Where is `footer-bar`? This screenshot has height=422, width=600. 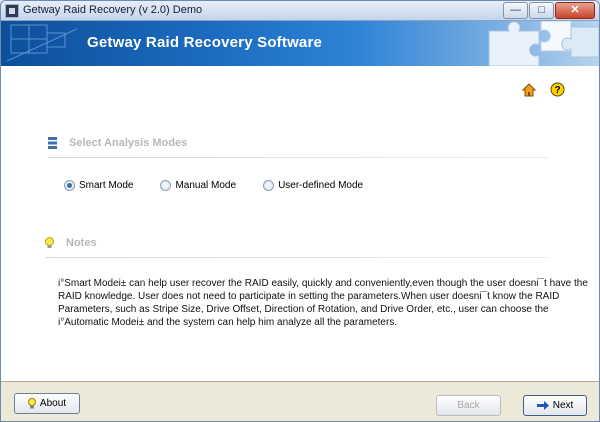
footer-bar is located at coordinates (300, 401).